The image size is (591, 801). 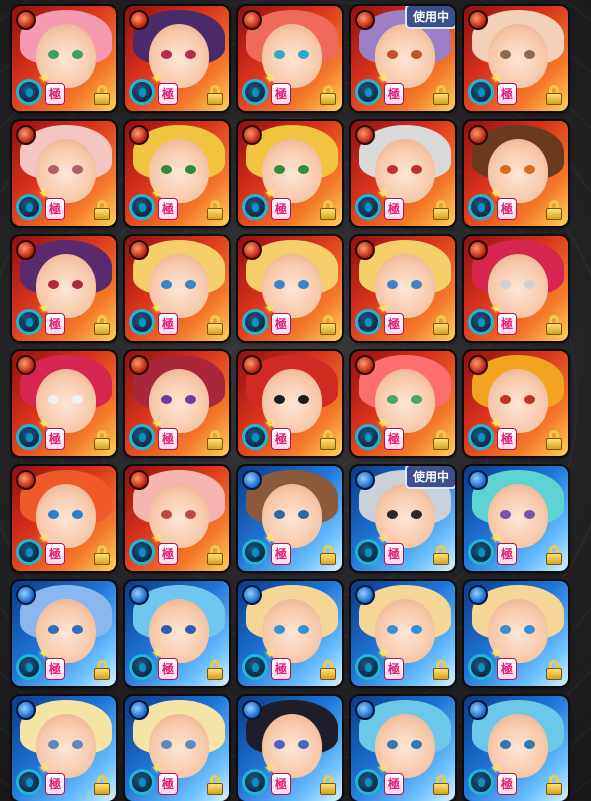 I want to click on in-use-badge: 使用中, so click(x=429, y=17).